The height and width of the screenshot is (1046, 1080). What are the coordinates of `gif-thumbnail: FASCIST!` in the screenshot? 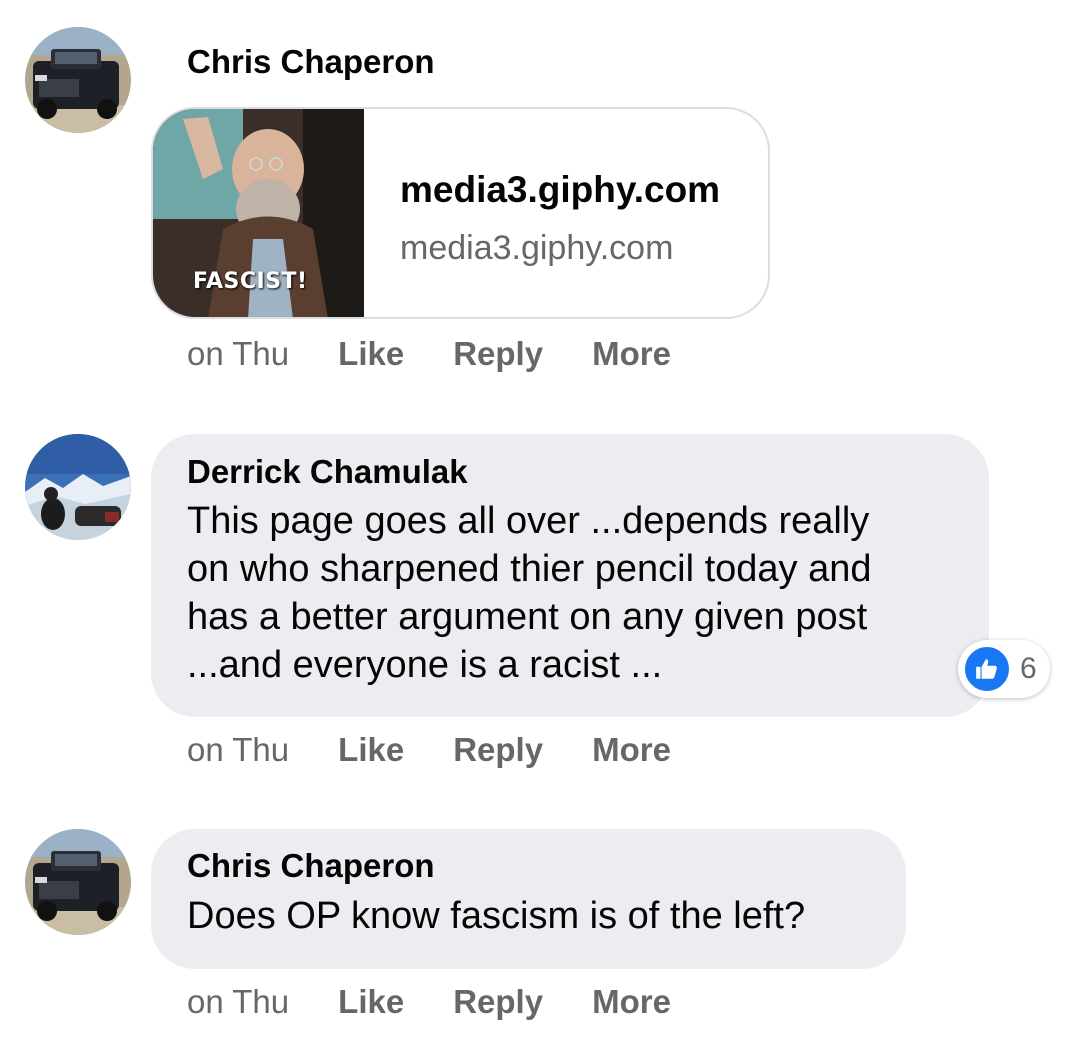 It's located at (258, 213).